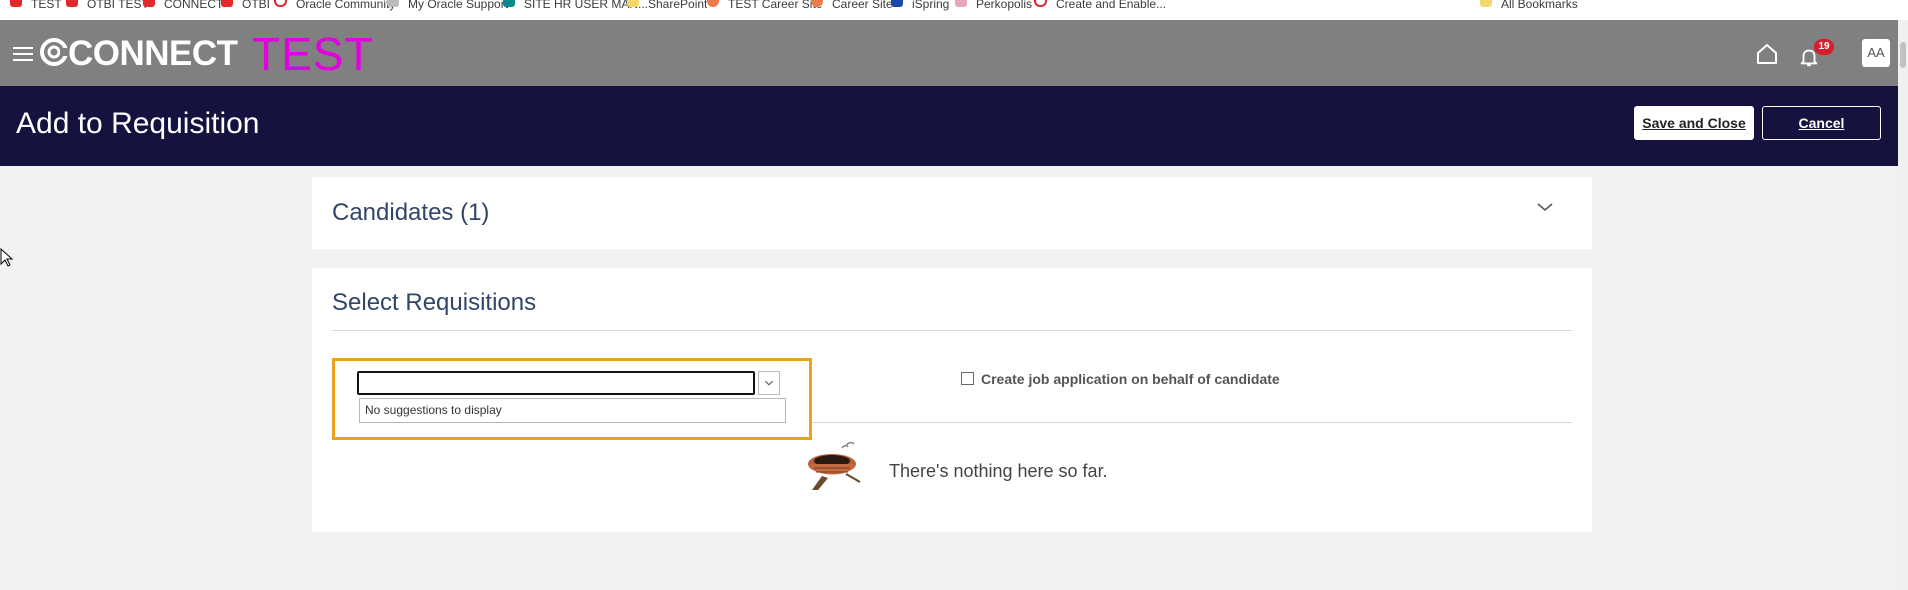 The height and width of the screenshot is (590, 1908). Describe the element at coordinates (998, 471) in the screenshot. I see `empty-state-message: There's nothing here so far.` at that location.